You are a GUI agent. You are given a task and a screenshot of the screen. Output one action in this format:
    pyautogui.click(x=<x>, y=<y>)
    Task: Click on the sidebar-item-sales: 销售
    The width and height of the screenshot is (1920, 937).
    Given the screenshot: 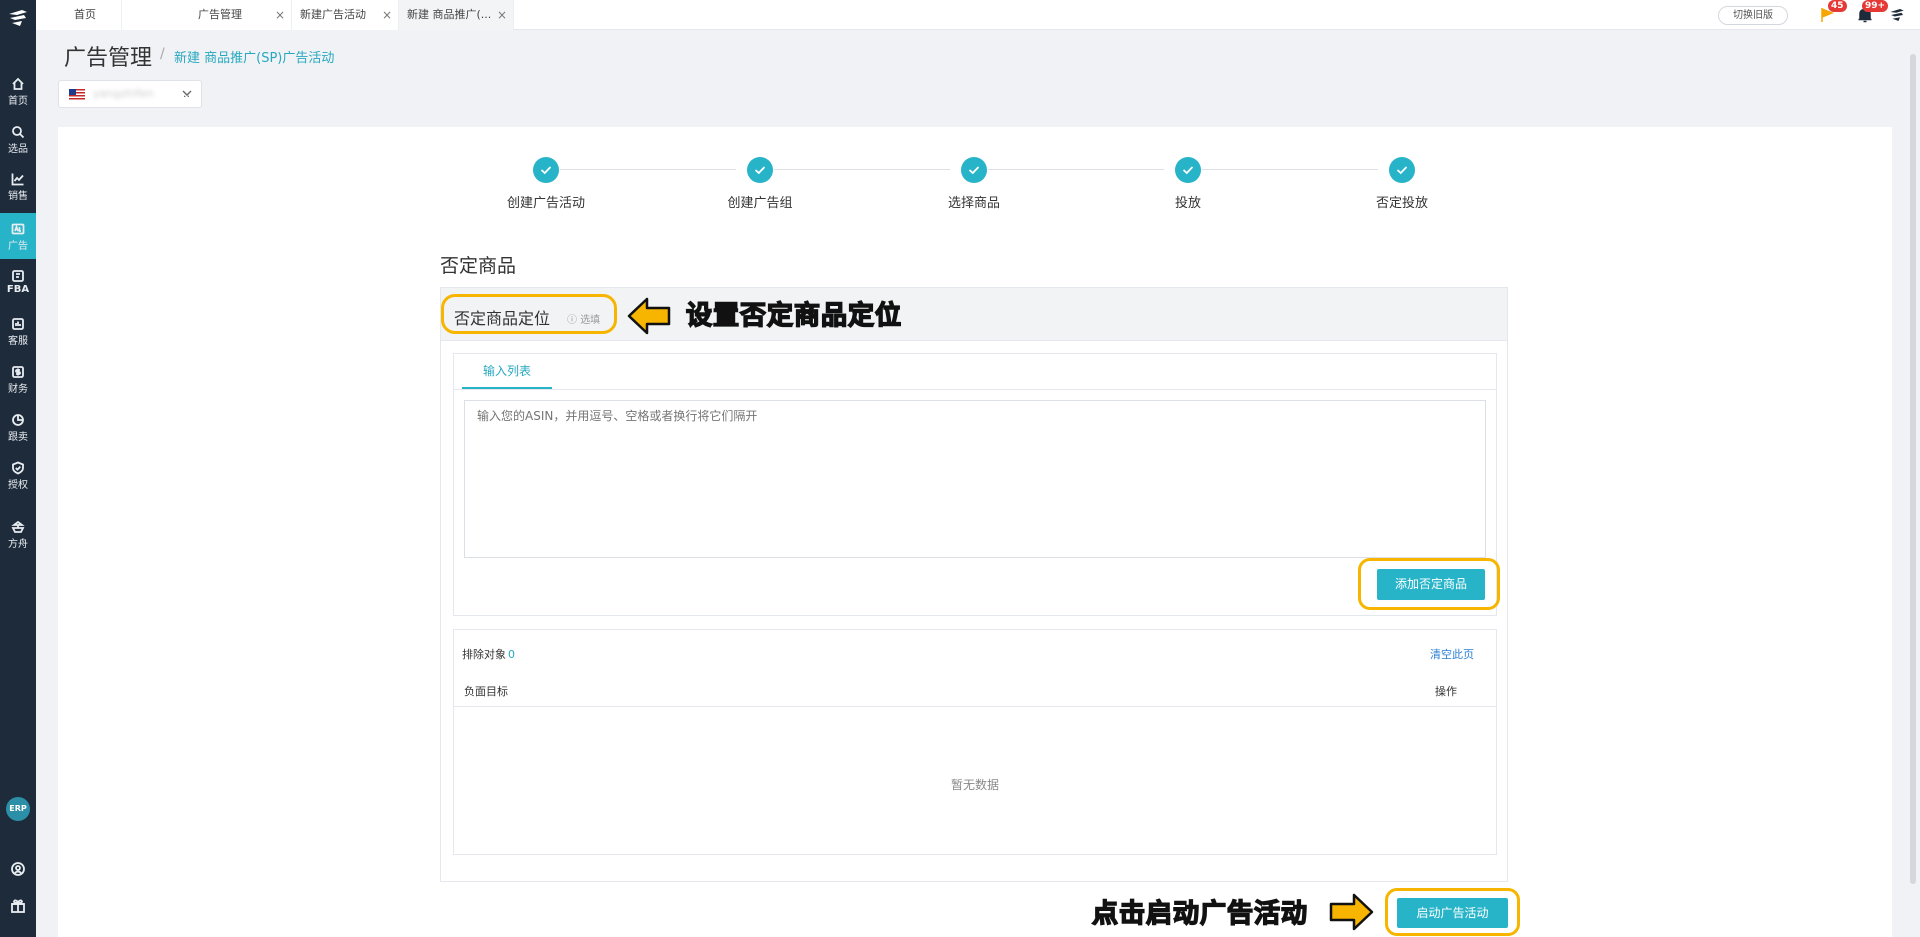 What is the action you would take?
    pyautogui.click(x=18, y=186)
    